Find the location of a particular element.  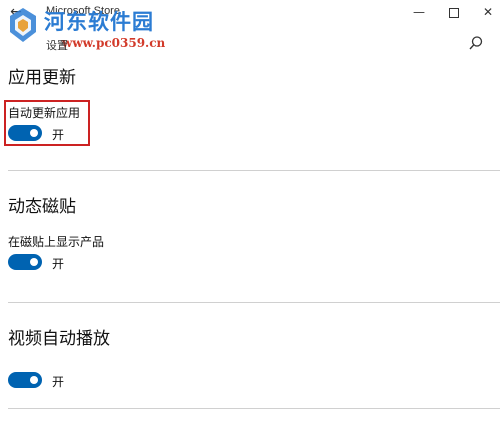

video-autoplay-toggle-state: 开 is located at coordinates (58, 382).